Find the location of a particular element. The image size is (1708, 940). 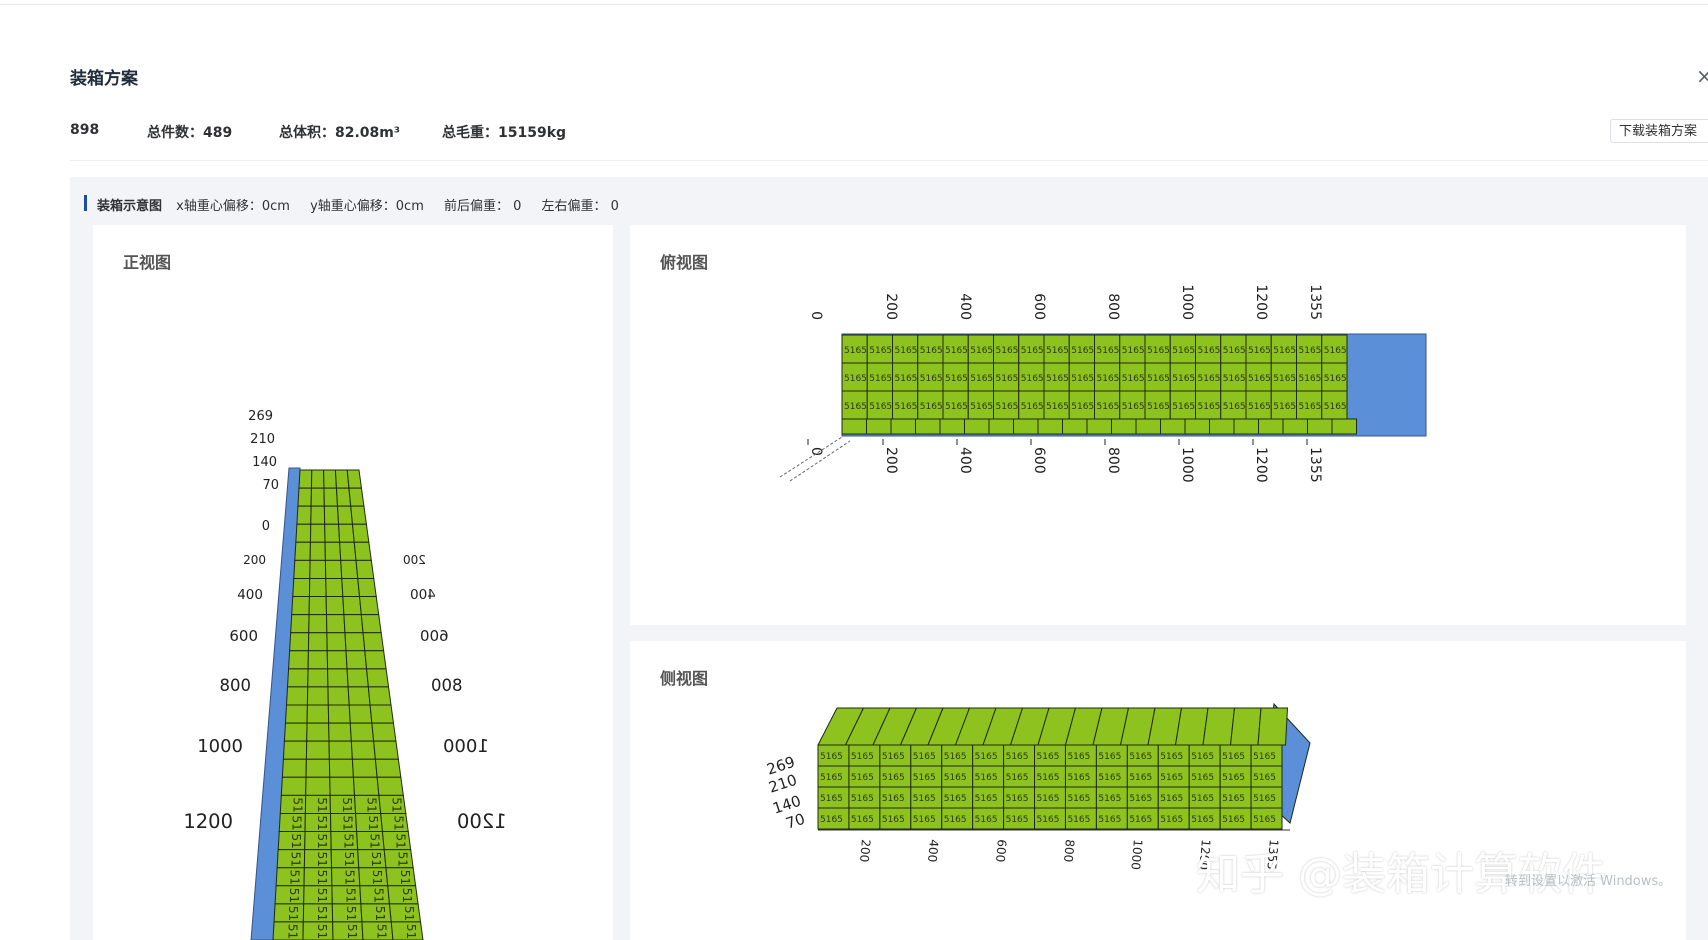

front-height-label: 140 is located at coordinates (264, 462).